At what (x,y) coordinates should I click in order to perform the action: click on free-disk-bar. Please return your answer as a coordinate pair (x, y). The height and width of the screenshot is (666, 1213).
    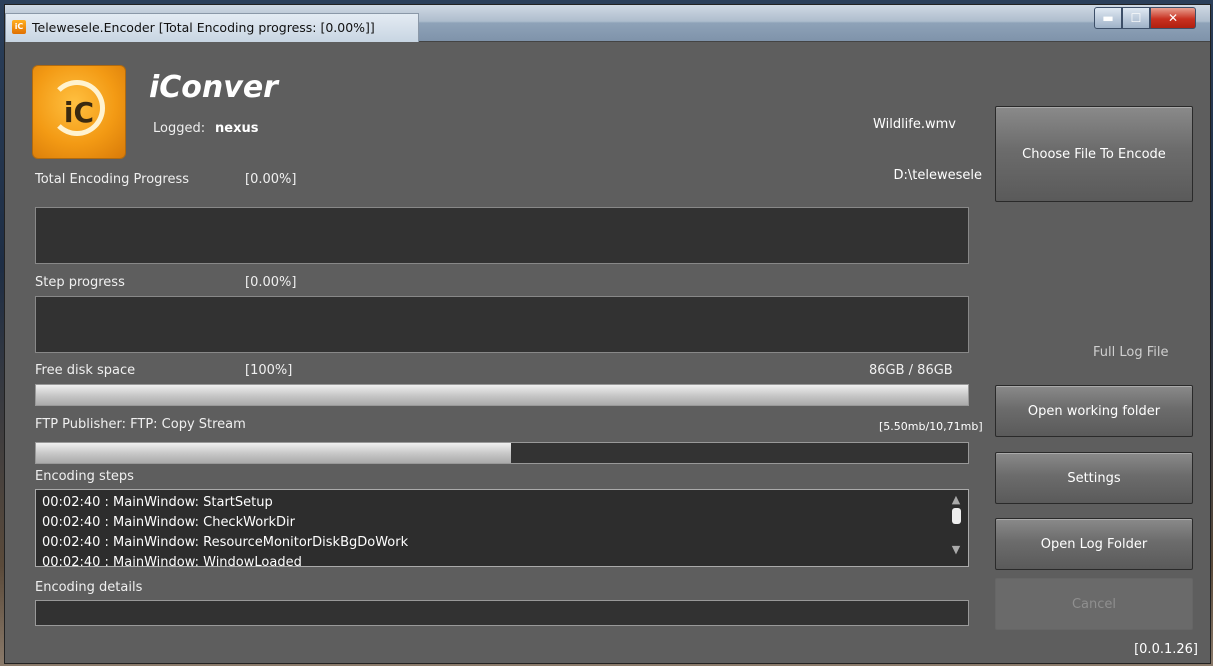
    Looking at the image, I should click on (502, 395).